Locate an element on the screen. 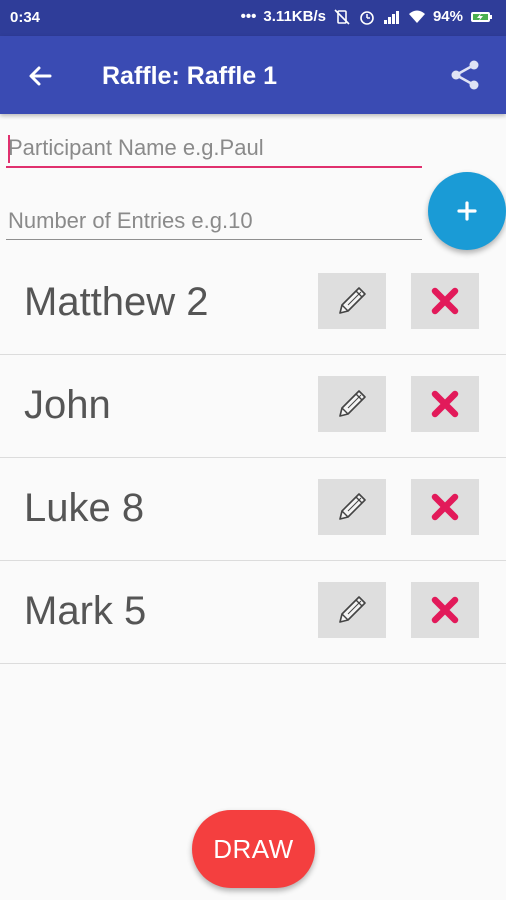  app-bar: Raffle: Raffle 1 is located at coordinates (253, 75).